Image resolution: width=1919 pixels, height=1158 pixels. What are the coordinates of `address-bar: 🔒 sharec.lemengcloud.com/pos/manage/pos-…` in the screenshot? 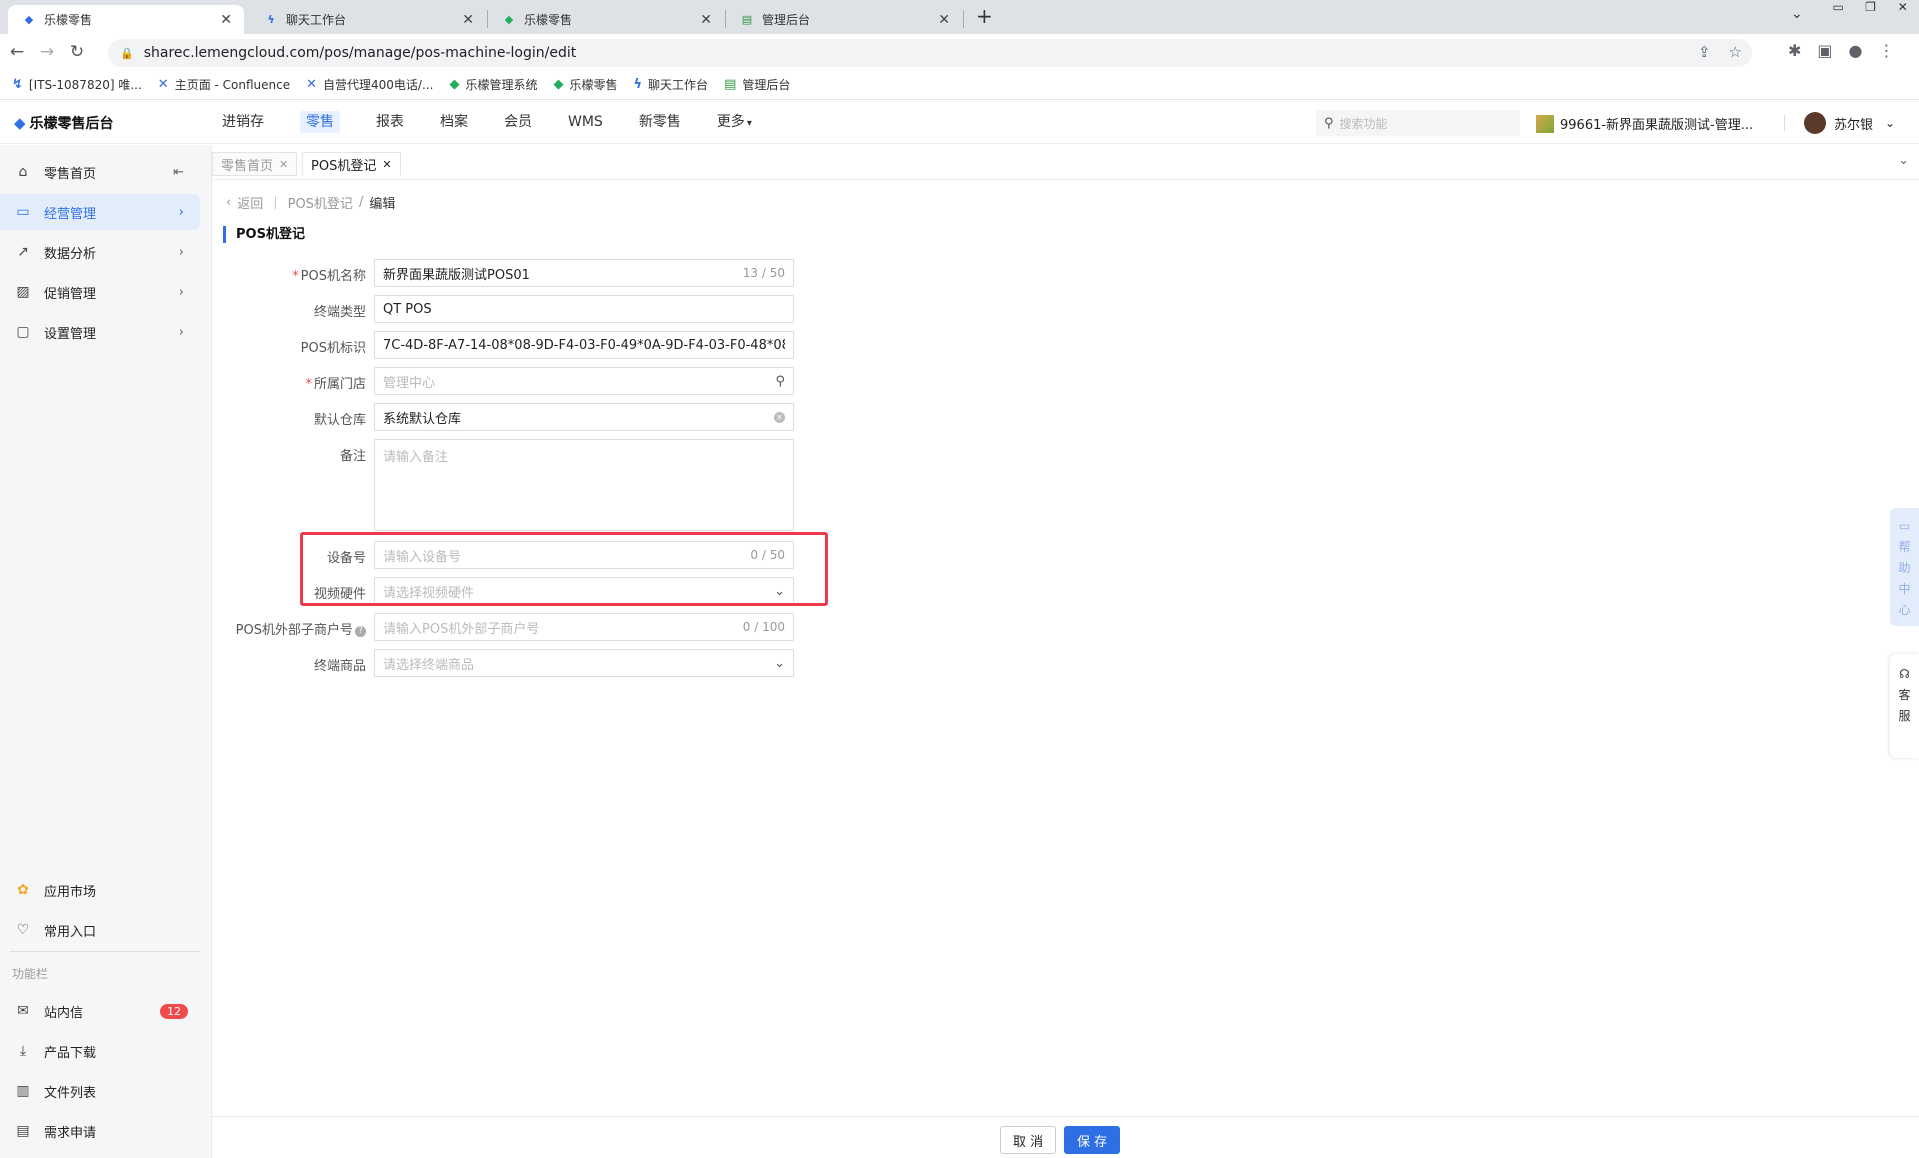 It's located at (930, 53).